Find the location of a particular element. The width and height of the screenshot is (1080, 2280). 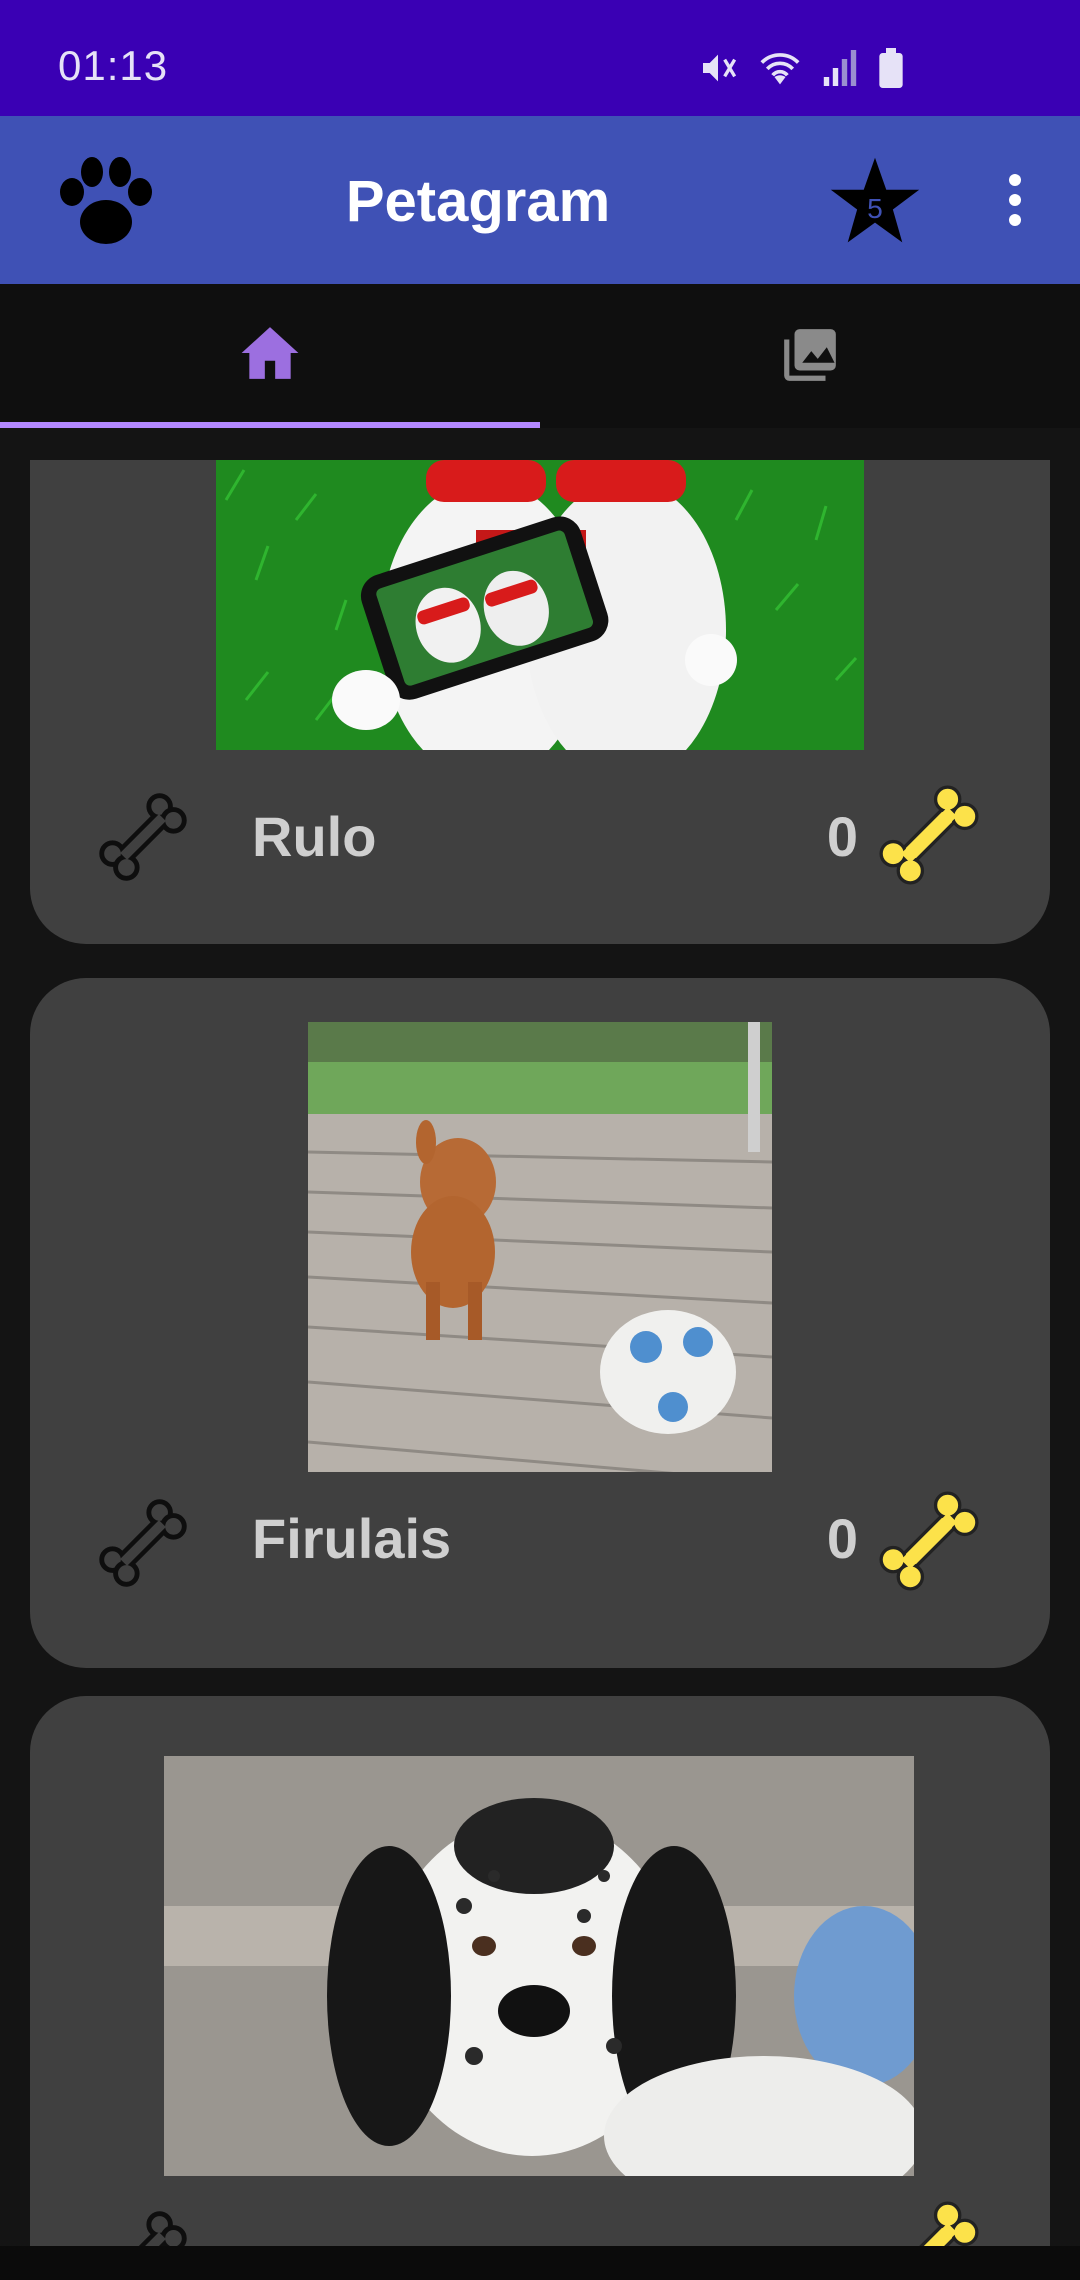

home-icon is located at coordinates (270, 353).